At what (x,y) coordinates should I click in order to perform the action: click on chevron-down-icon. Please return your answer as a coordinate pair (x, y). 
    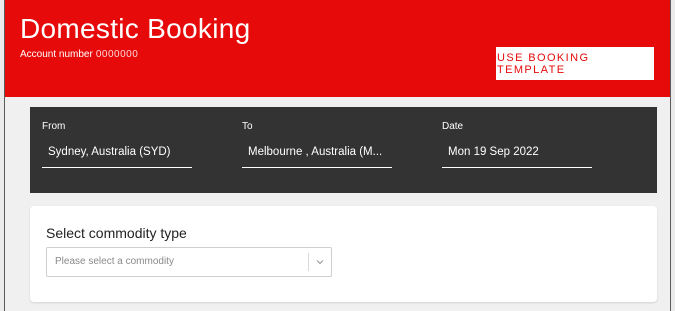
    Looking at the image, I should click on (320, 262).